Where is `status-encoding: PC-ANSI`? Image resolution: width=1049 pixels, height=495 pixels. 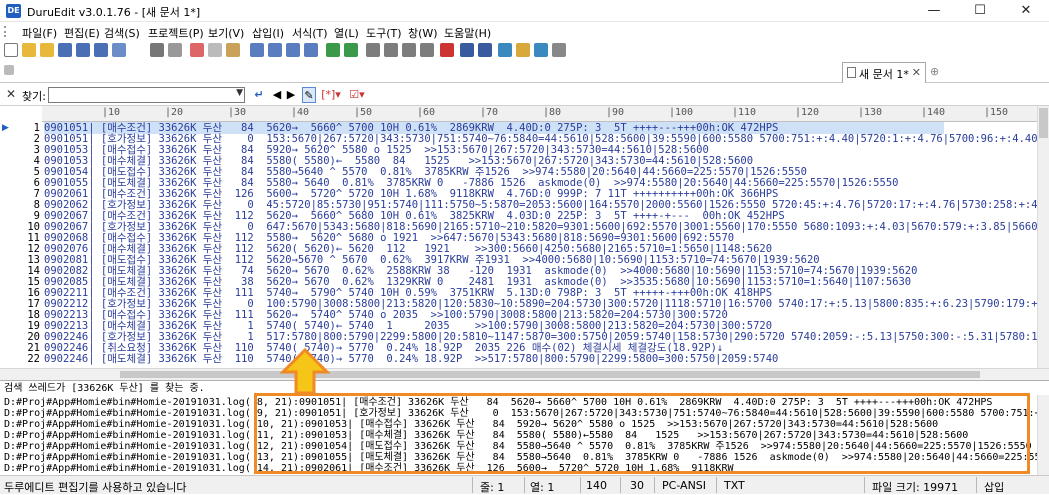
status-encoding: PC-ANSI is located at coordinates (684, 485).